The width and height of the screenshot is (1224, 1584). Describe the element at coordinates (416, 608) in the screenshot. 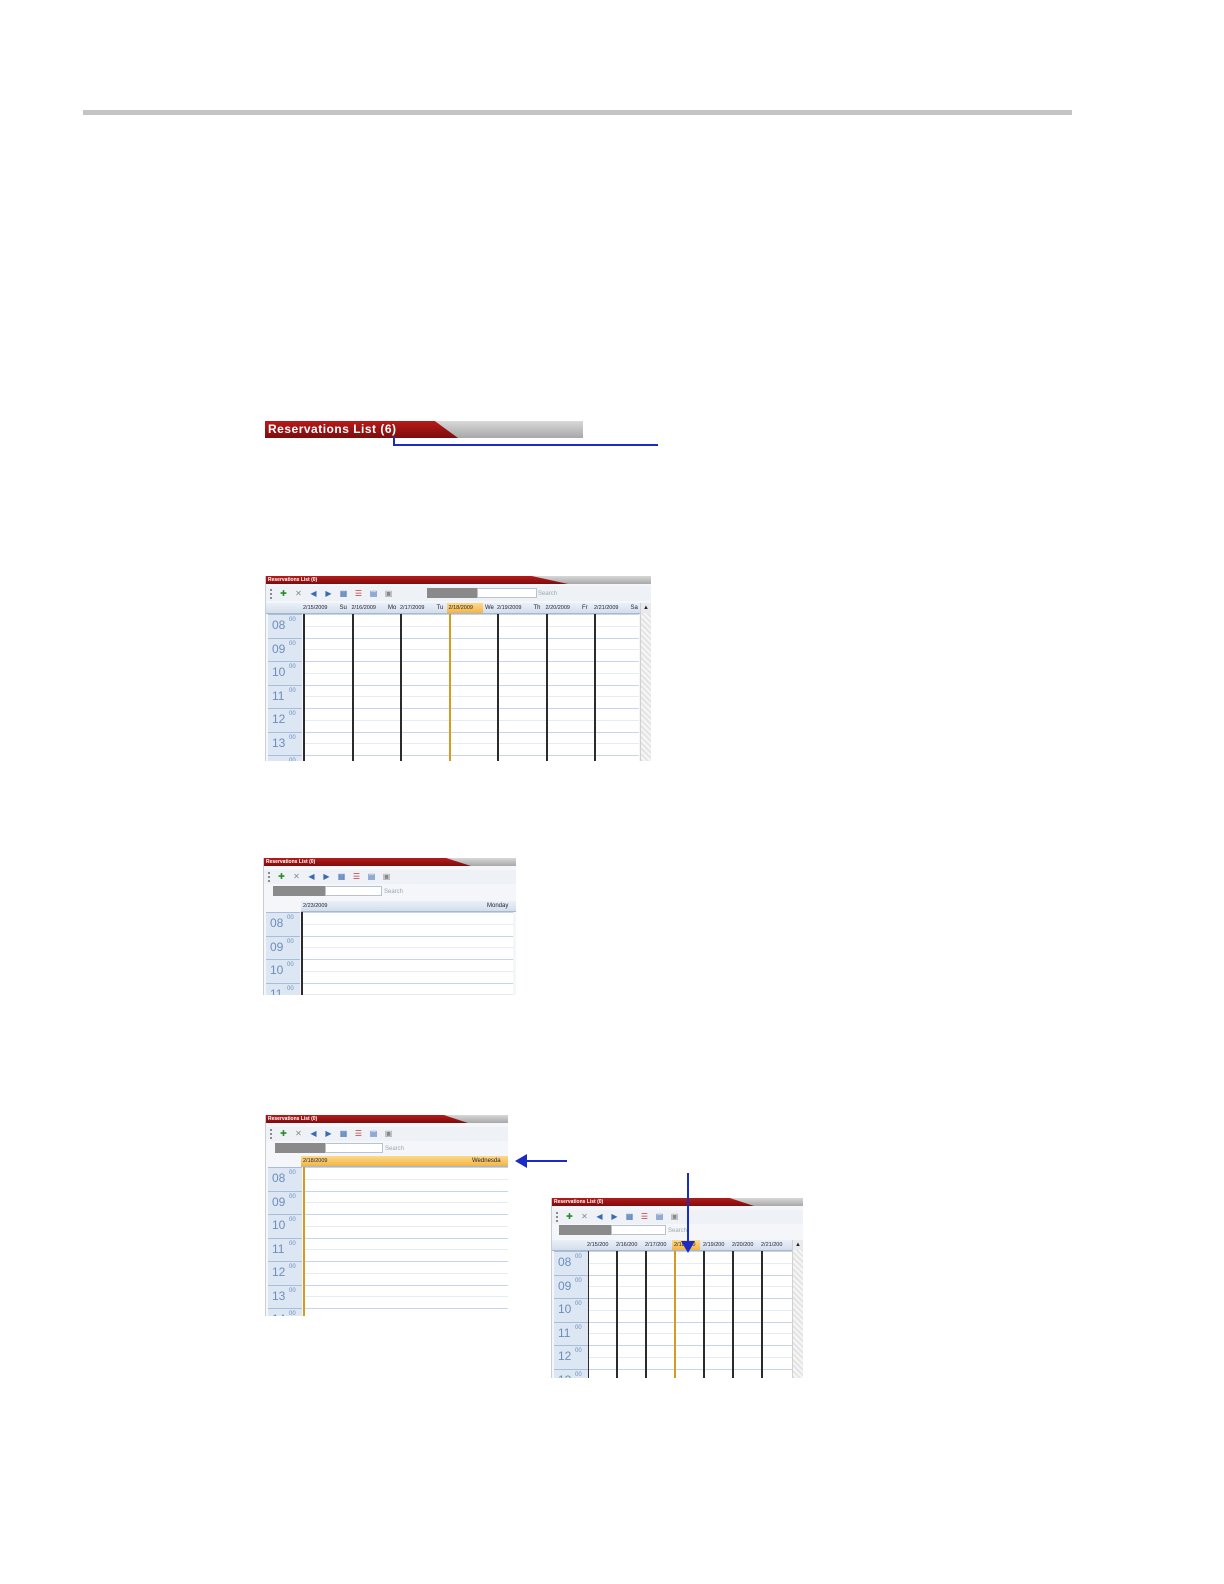

I see `week-day-date: 2/17/2009` at that location.